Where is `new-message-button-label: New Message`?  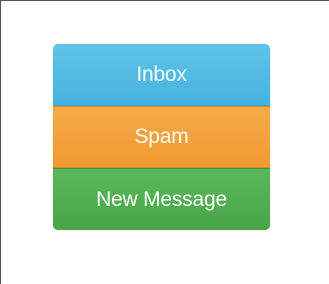 new-message-button-label: New Message is located at coordinates (161, 199).